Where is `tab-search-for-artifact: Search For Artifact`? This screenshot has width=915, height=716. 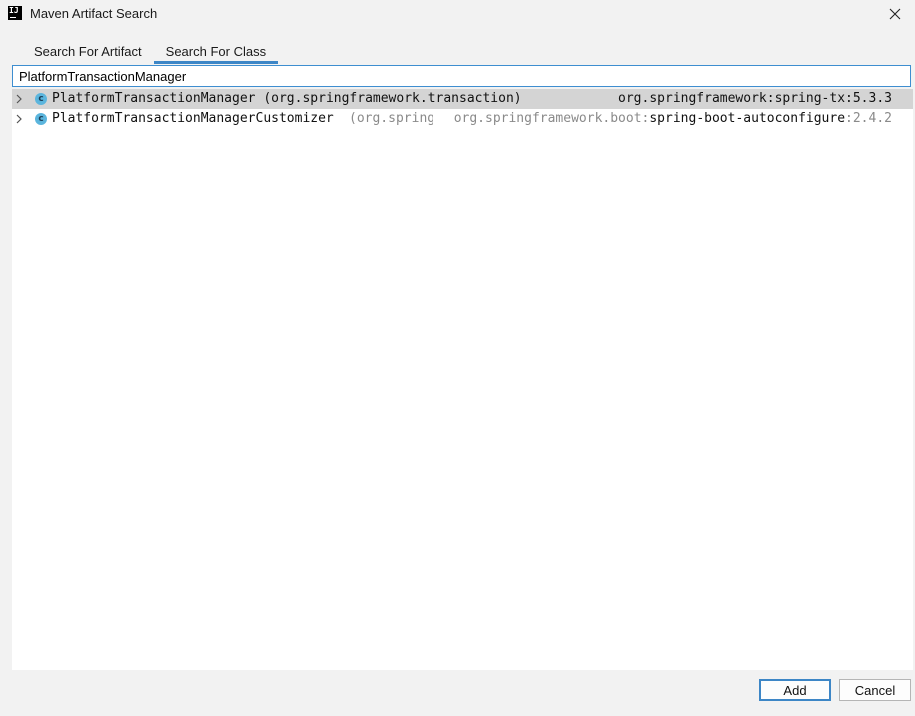
tab-search-for-artifact: Search For Artifact is located at coordinates (88, 51).